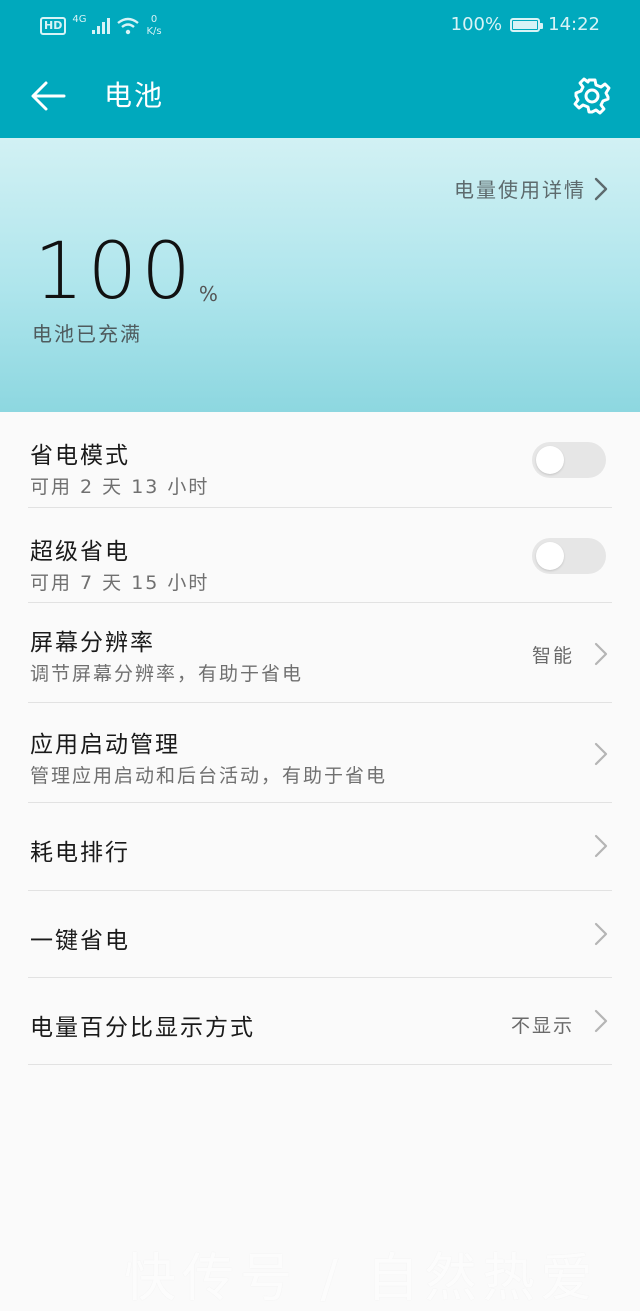  I want to click on battery-level-unit: %, so click(208, 294).